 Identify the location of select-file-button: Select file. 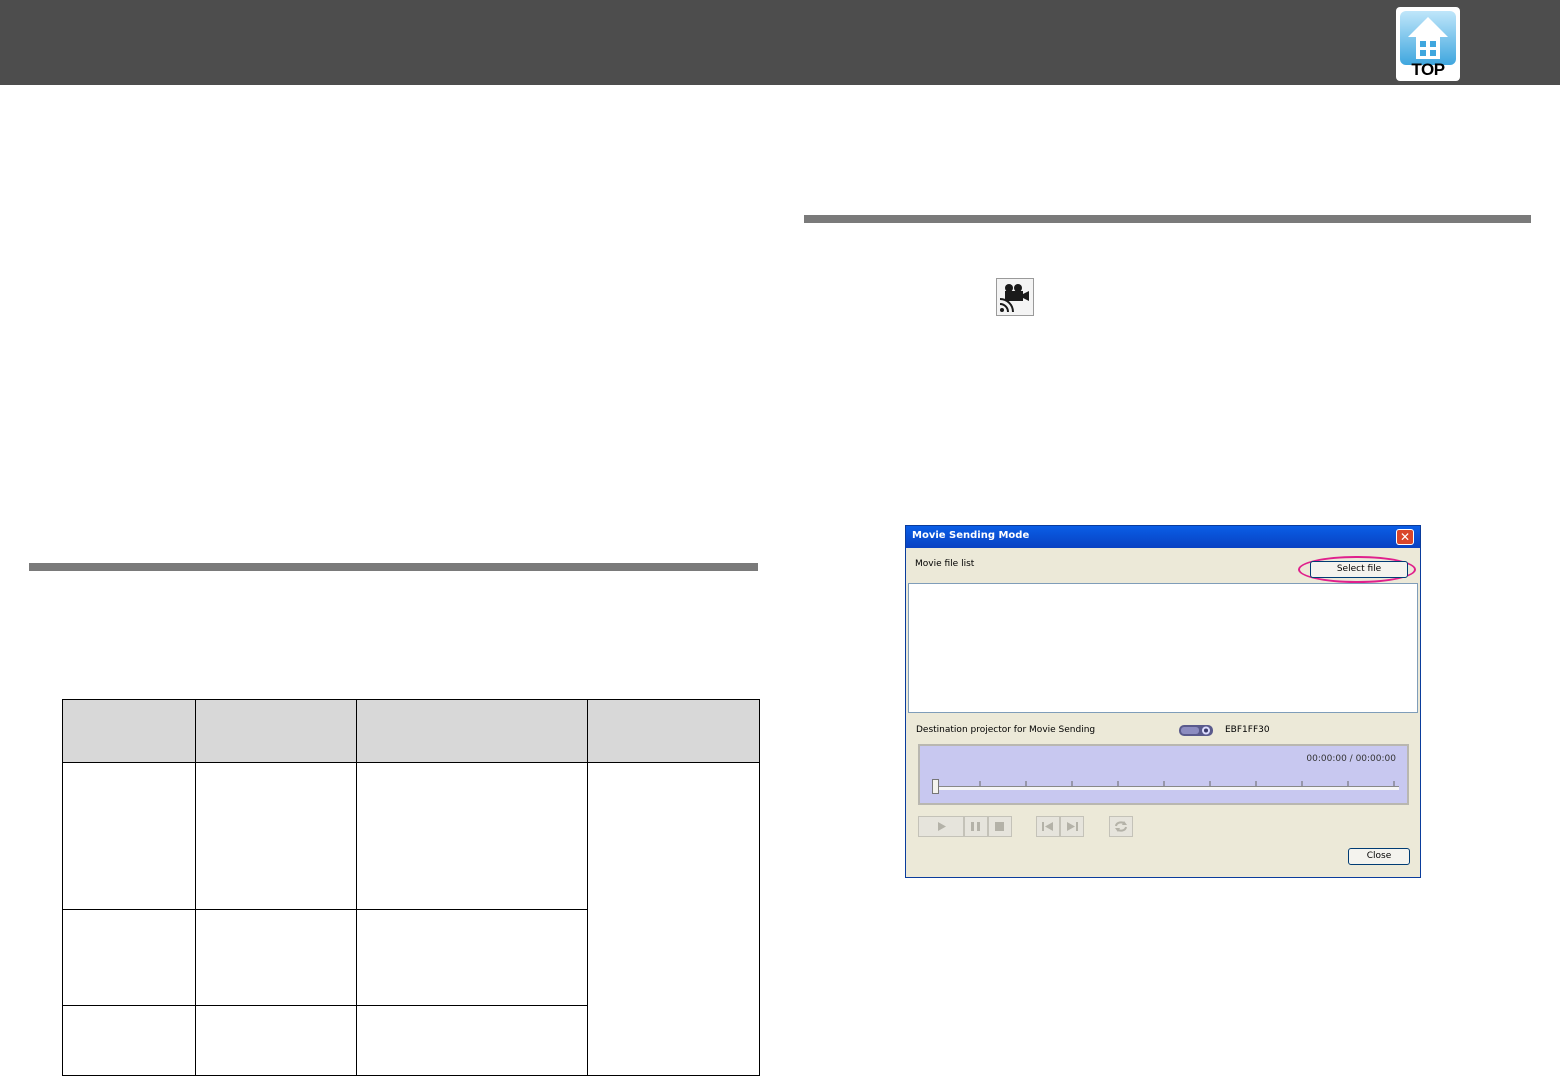
(1359, 569).